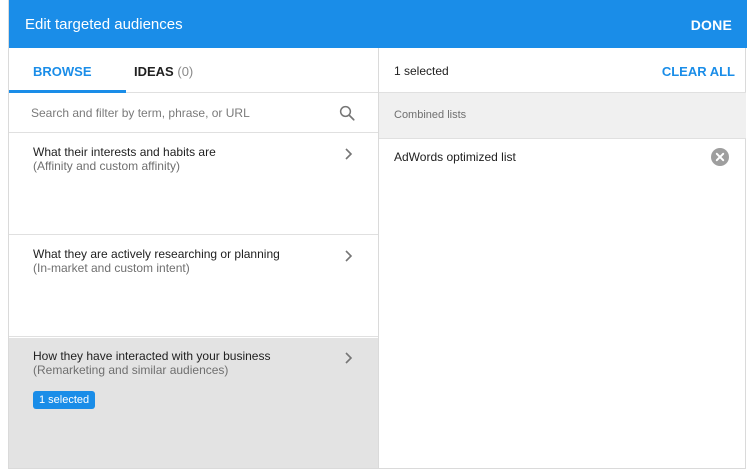 Image resolution: width=754 pixels, height=473 pixels. I want to click on selected-count: 1 selected, so click(421, 71).